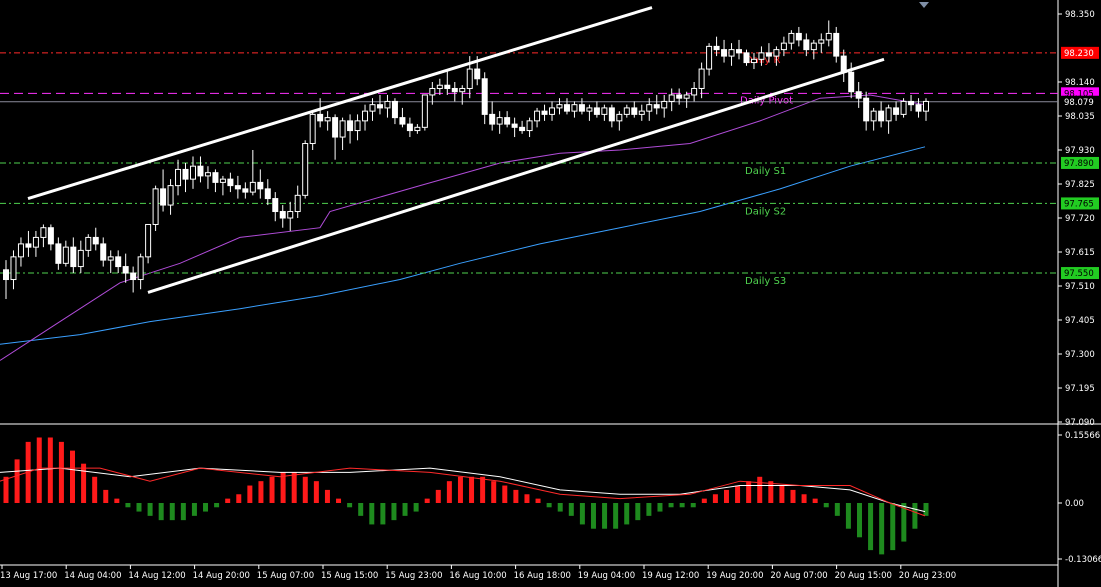  What do you see at coordinates (413, 576) in the screenshot?
I see `time-tick-label: 15 Aug 23:00` at bounding box center [413, 576].